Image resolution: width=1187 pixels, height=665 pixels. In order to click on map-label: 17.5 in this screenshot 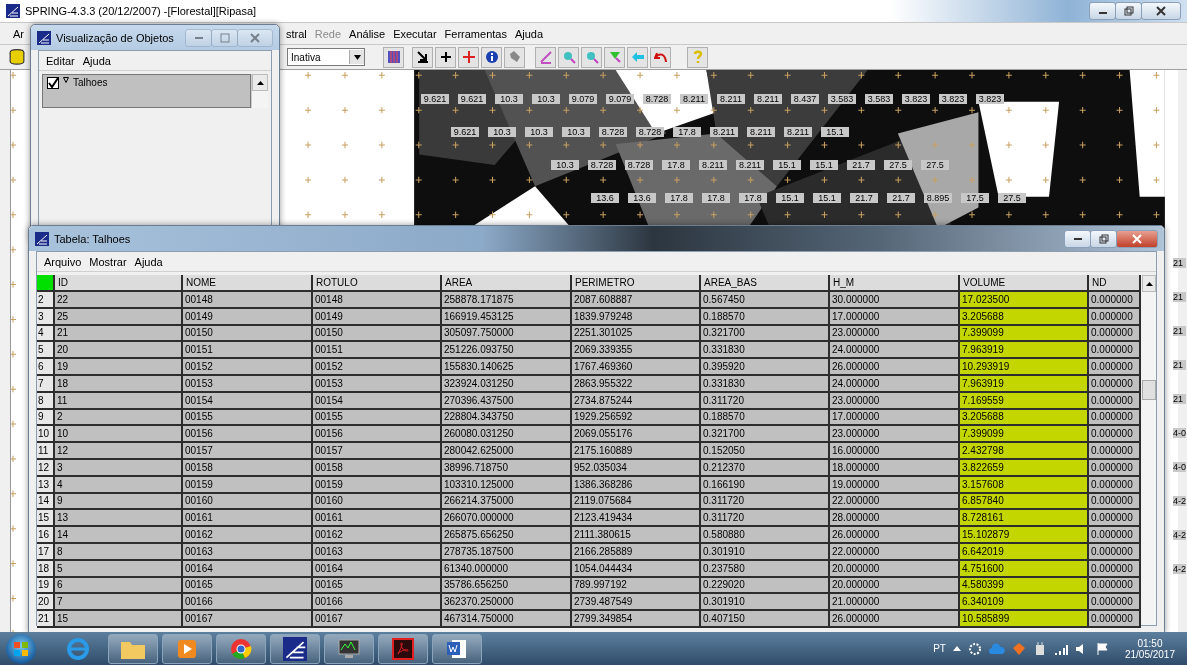, I will do `click(975, 198)`.